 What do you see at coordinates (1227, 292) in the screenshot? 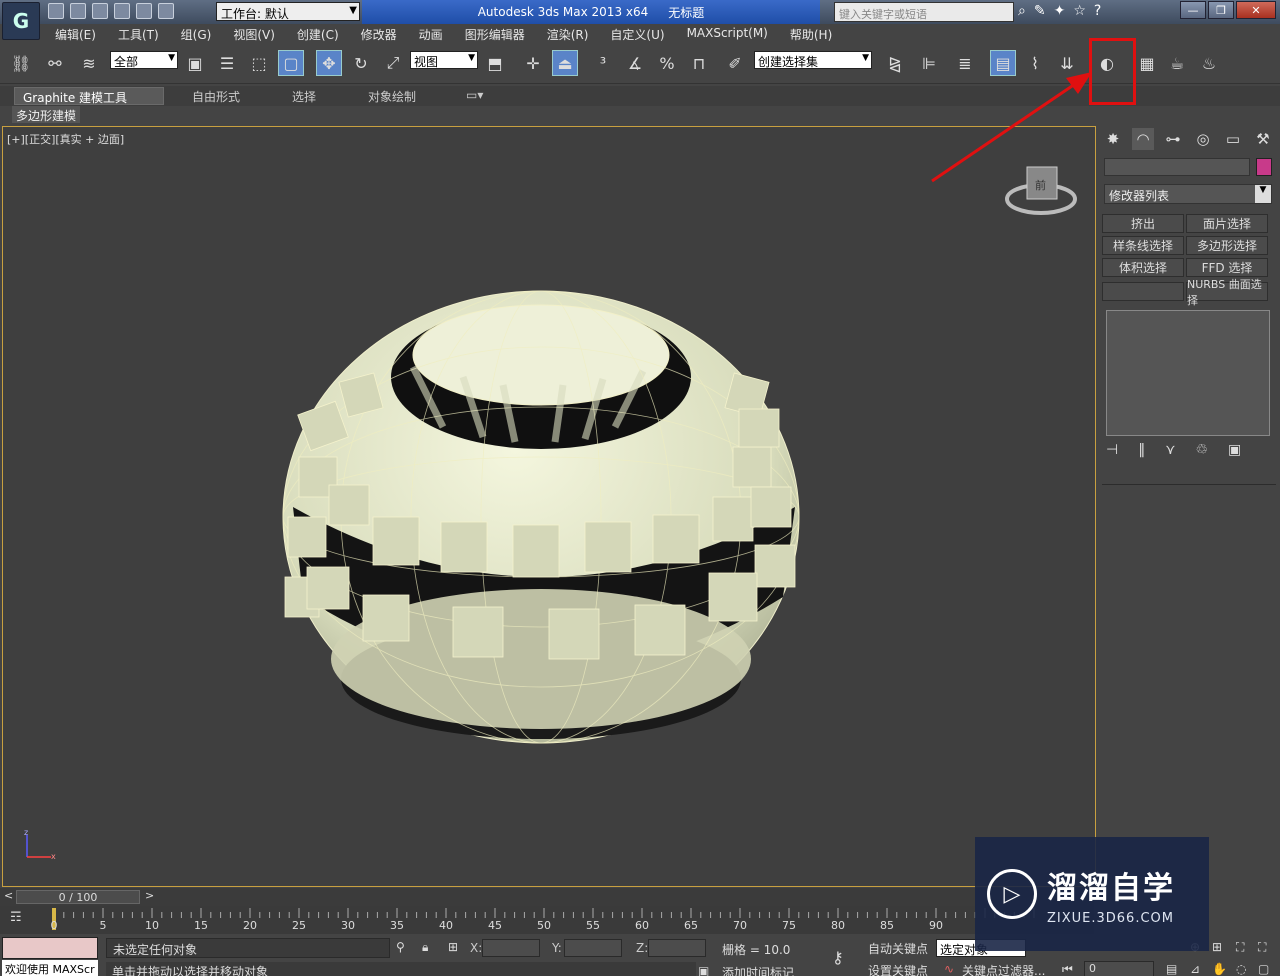
I see `nurbs-surface-select-button: NURBS 曲面选择` at bounding box center [1227, 292].